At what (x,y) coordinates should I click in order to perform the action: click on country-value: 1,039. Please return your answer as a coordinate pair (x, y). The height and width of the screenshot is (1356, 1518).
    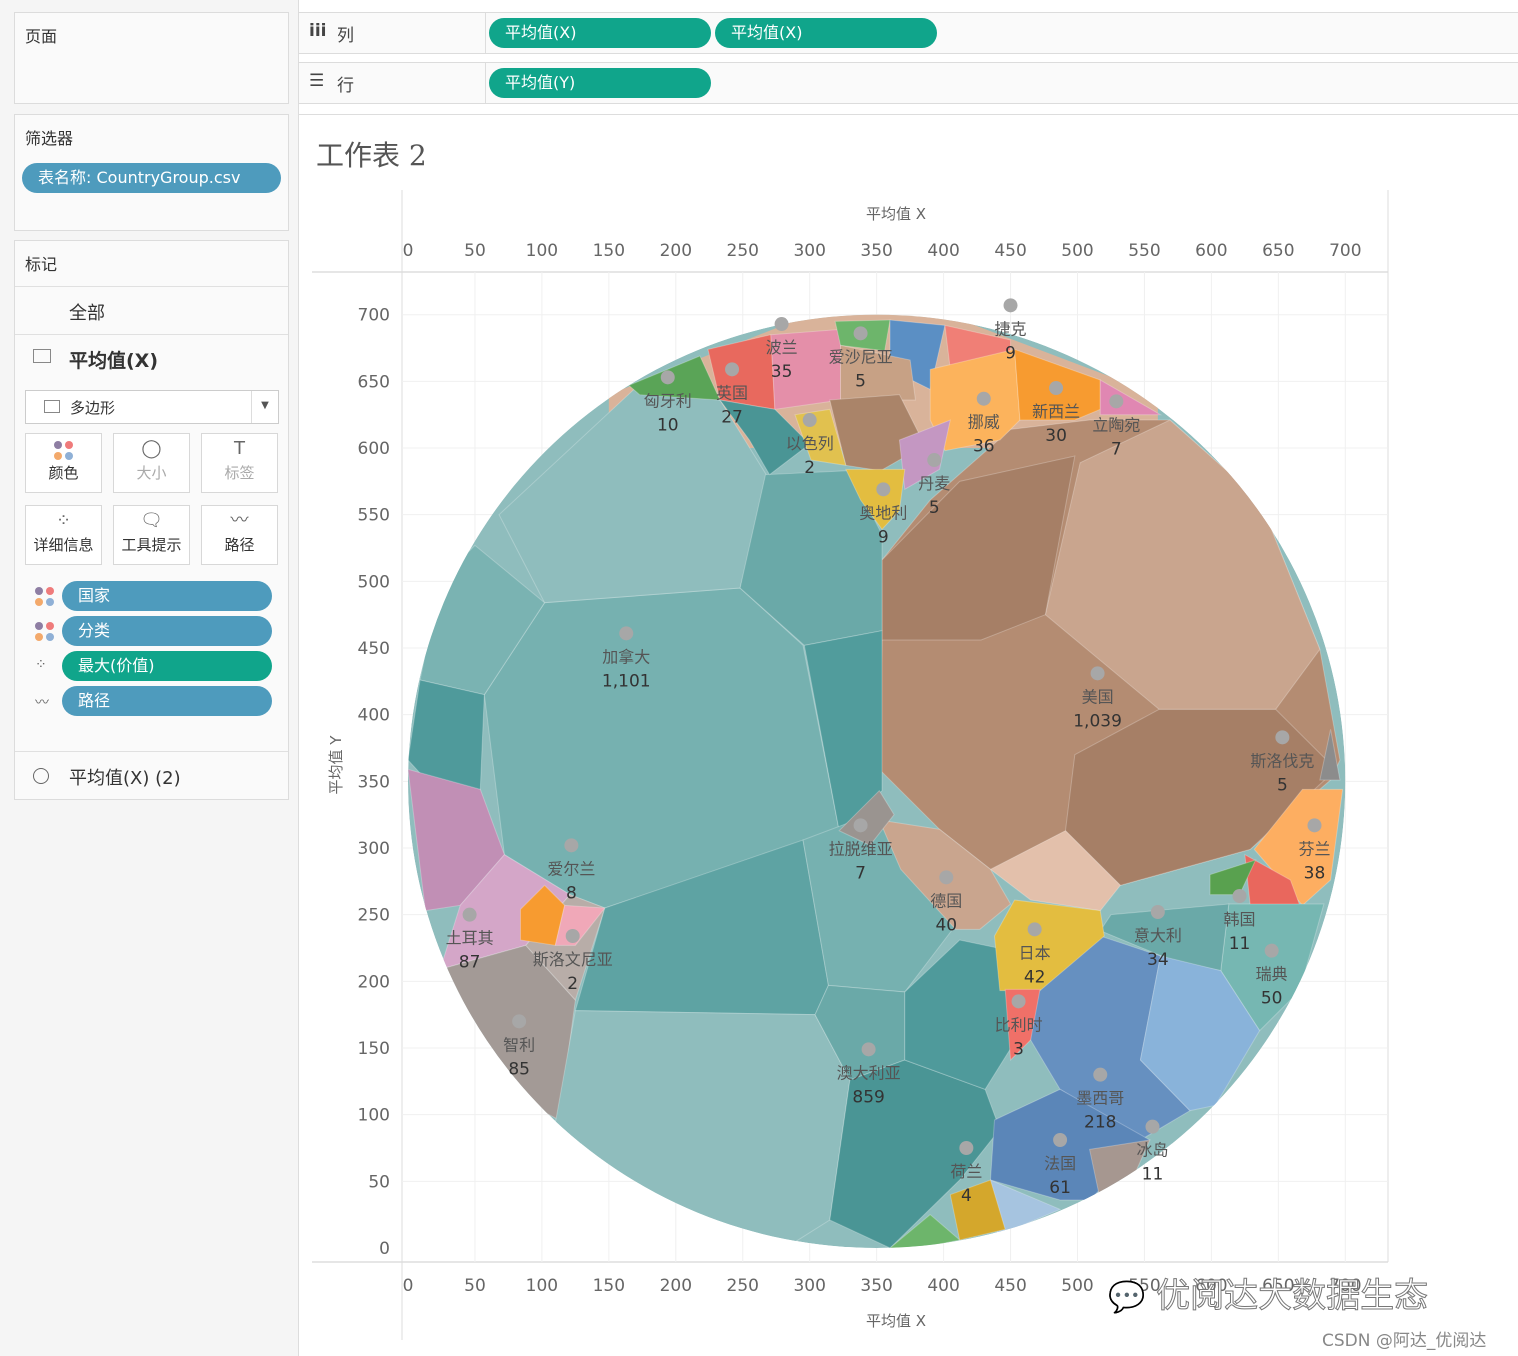
    Looking at the image, I should click on (1097, 721).